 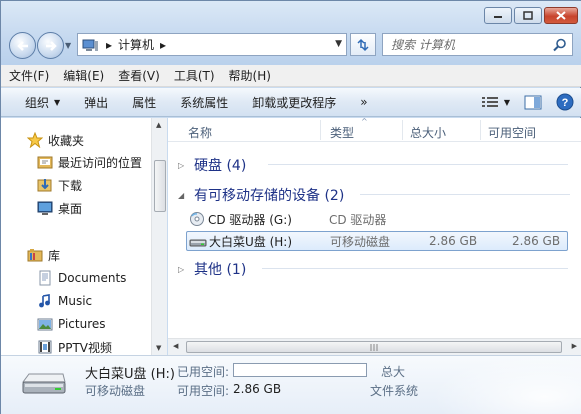 I want to click on nav-music: Music, so click(x=64, y=301).